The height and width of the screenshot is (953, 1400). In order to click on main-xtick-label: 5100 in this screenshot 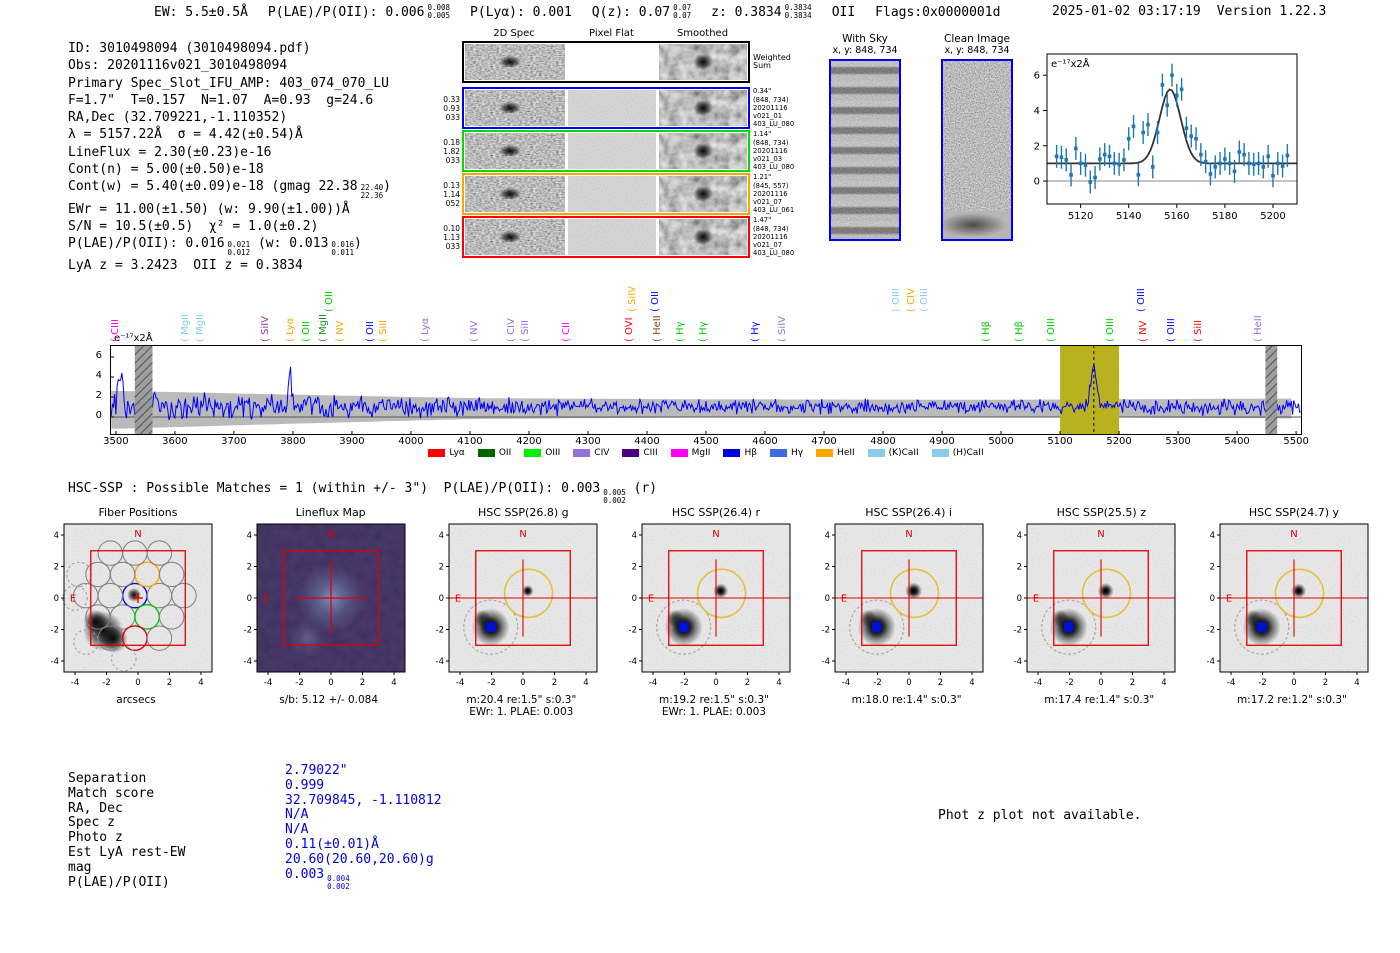, I will do `click(1060, 441)`.